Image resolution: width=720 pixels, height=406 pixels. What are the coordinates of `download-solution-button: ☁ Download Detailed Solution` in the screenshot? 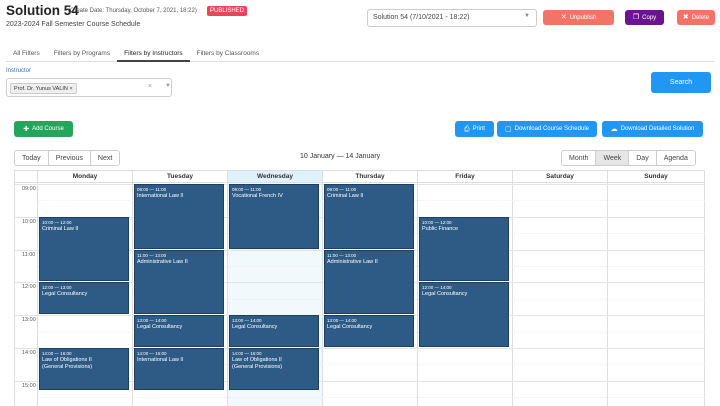 It's located at (652, 129).